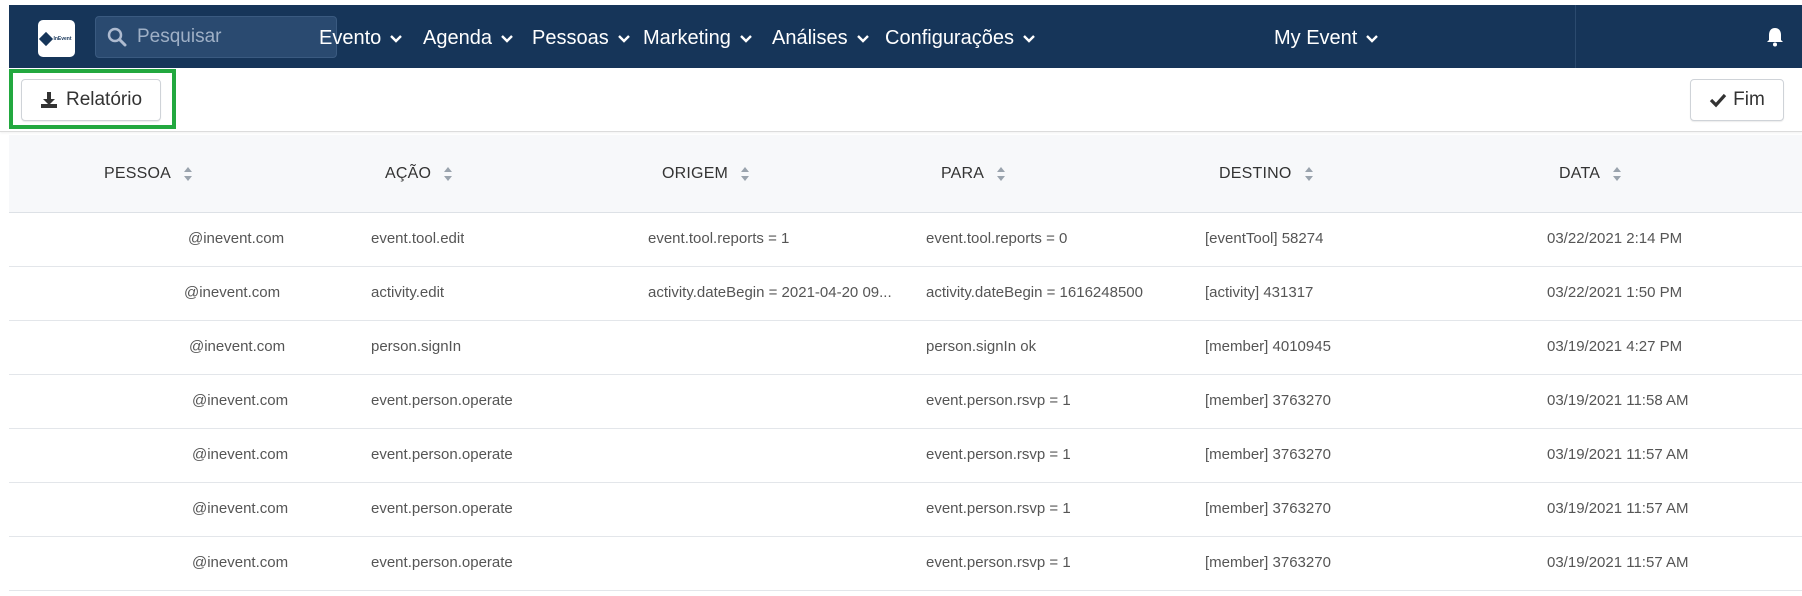 The width and height of the screenshot is (1802, 596). I want to click on nav-menu-analises: Análises, so click(821, 38).